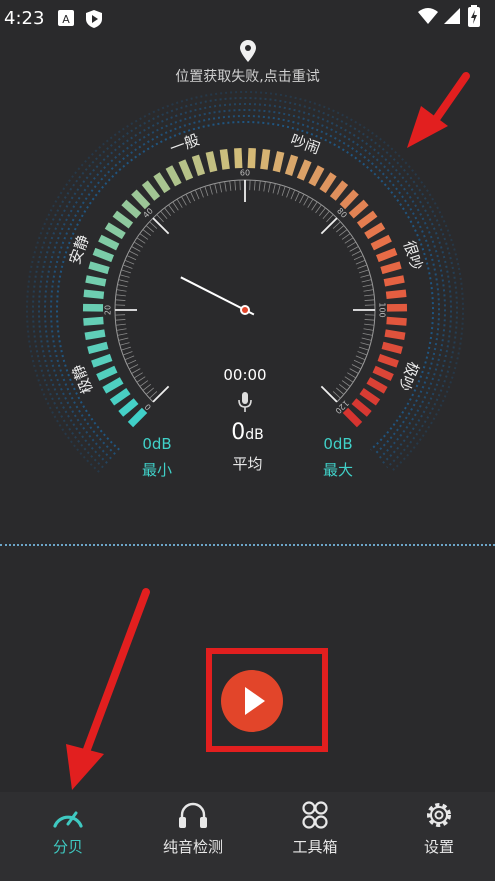 The height and width of the screenshot is (881, 495). What do you see at coordinates (193, 815) in the screenshot?
I see `headphones-icon` at bounding box center [193, 815].